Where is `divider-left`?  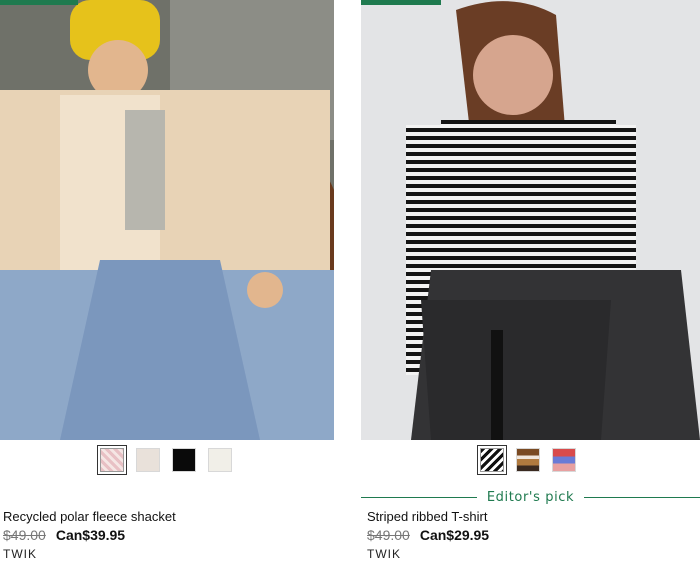 divider-left is located at coordinates (419, 497).